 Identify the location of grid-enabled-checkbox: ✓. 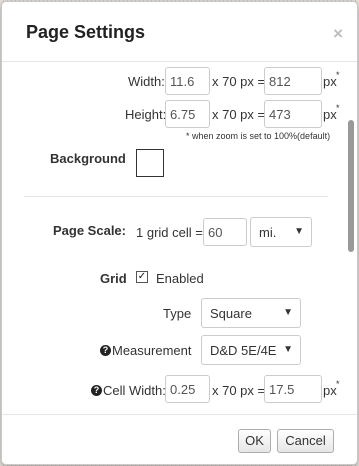
(142, 277).